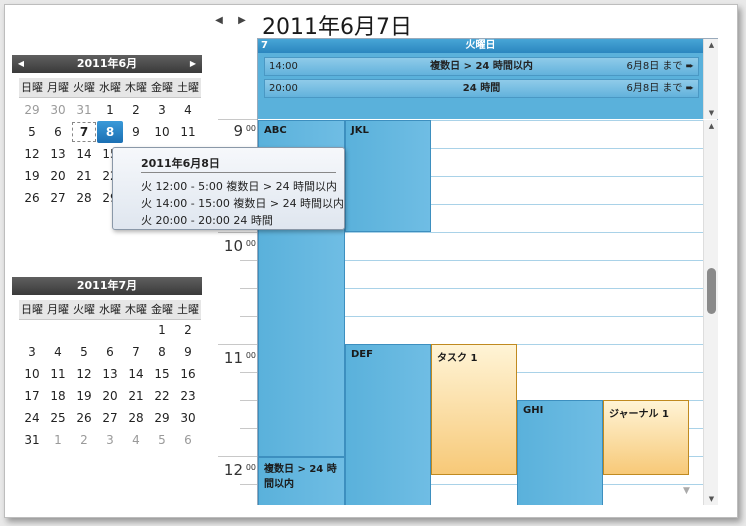  What do you see at coordinates (646, 437) in the screenshot?
I see `journal-appointment: ジャーナル 1` at bounding box center [646, 437].